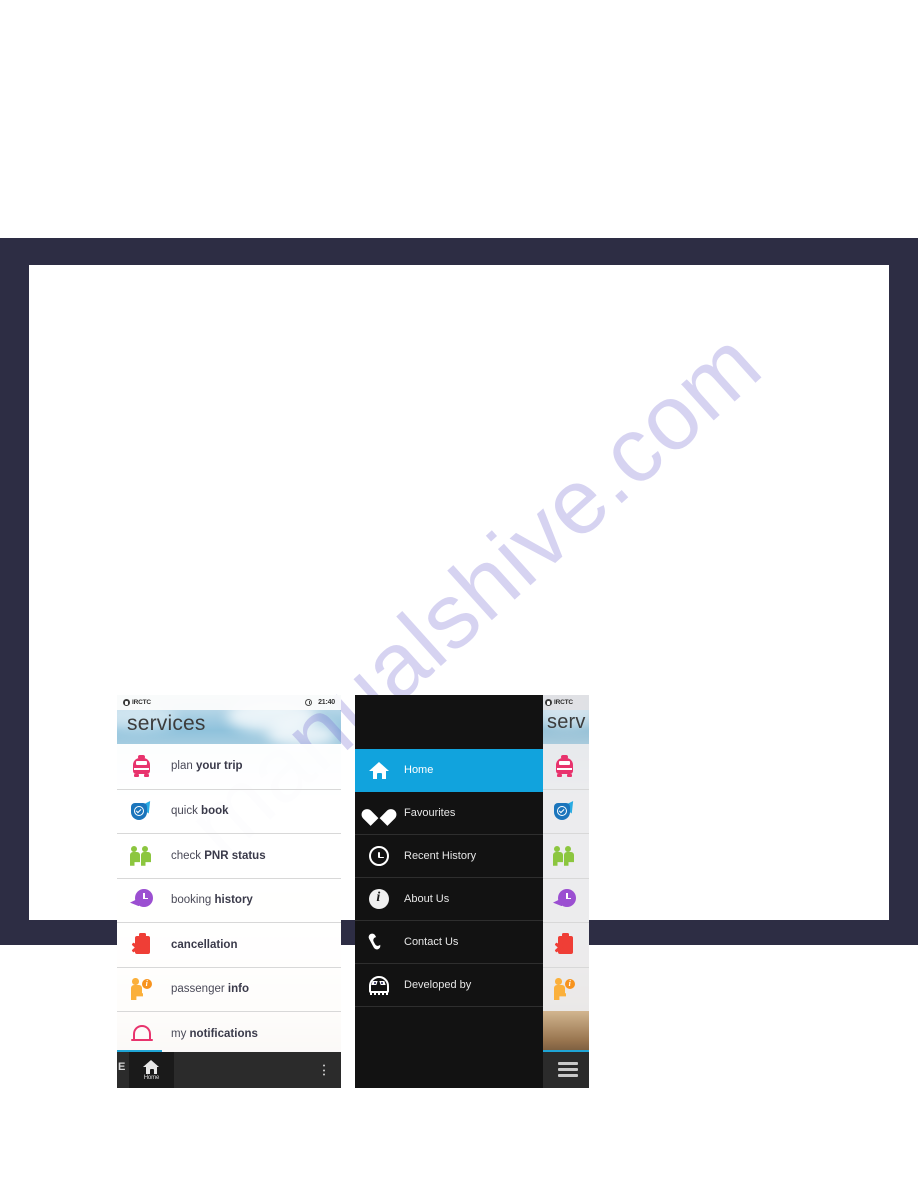 Image resolution: width=918 pixels, height=1188 pixels. I want to click on bell-icon, so click(142, 1034).